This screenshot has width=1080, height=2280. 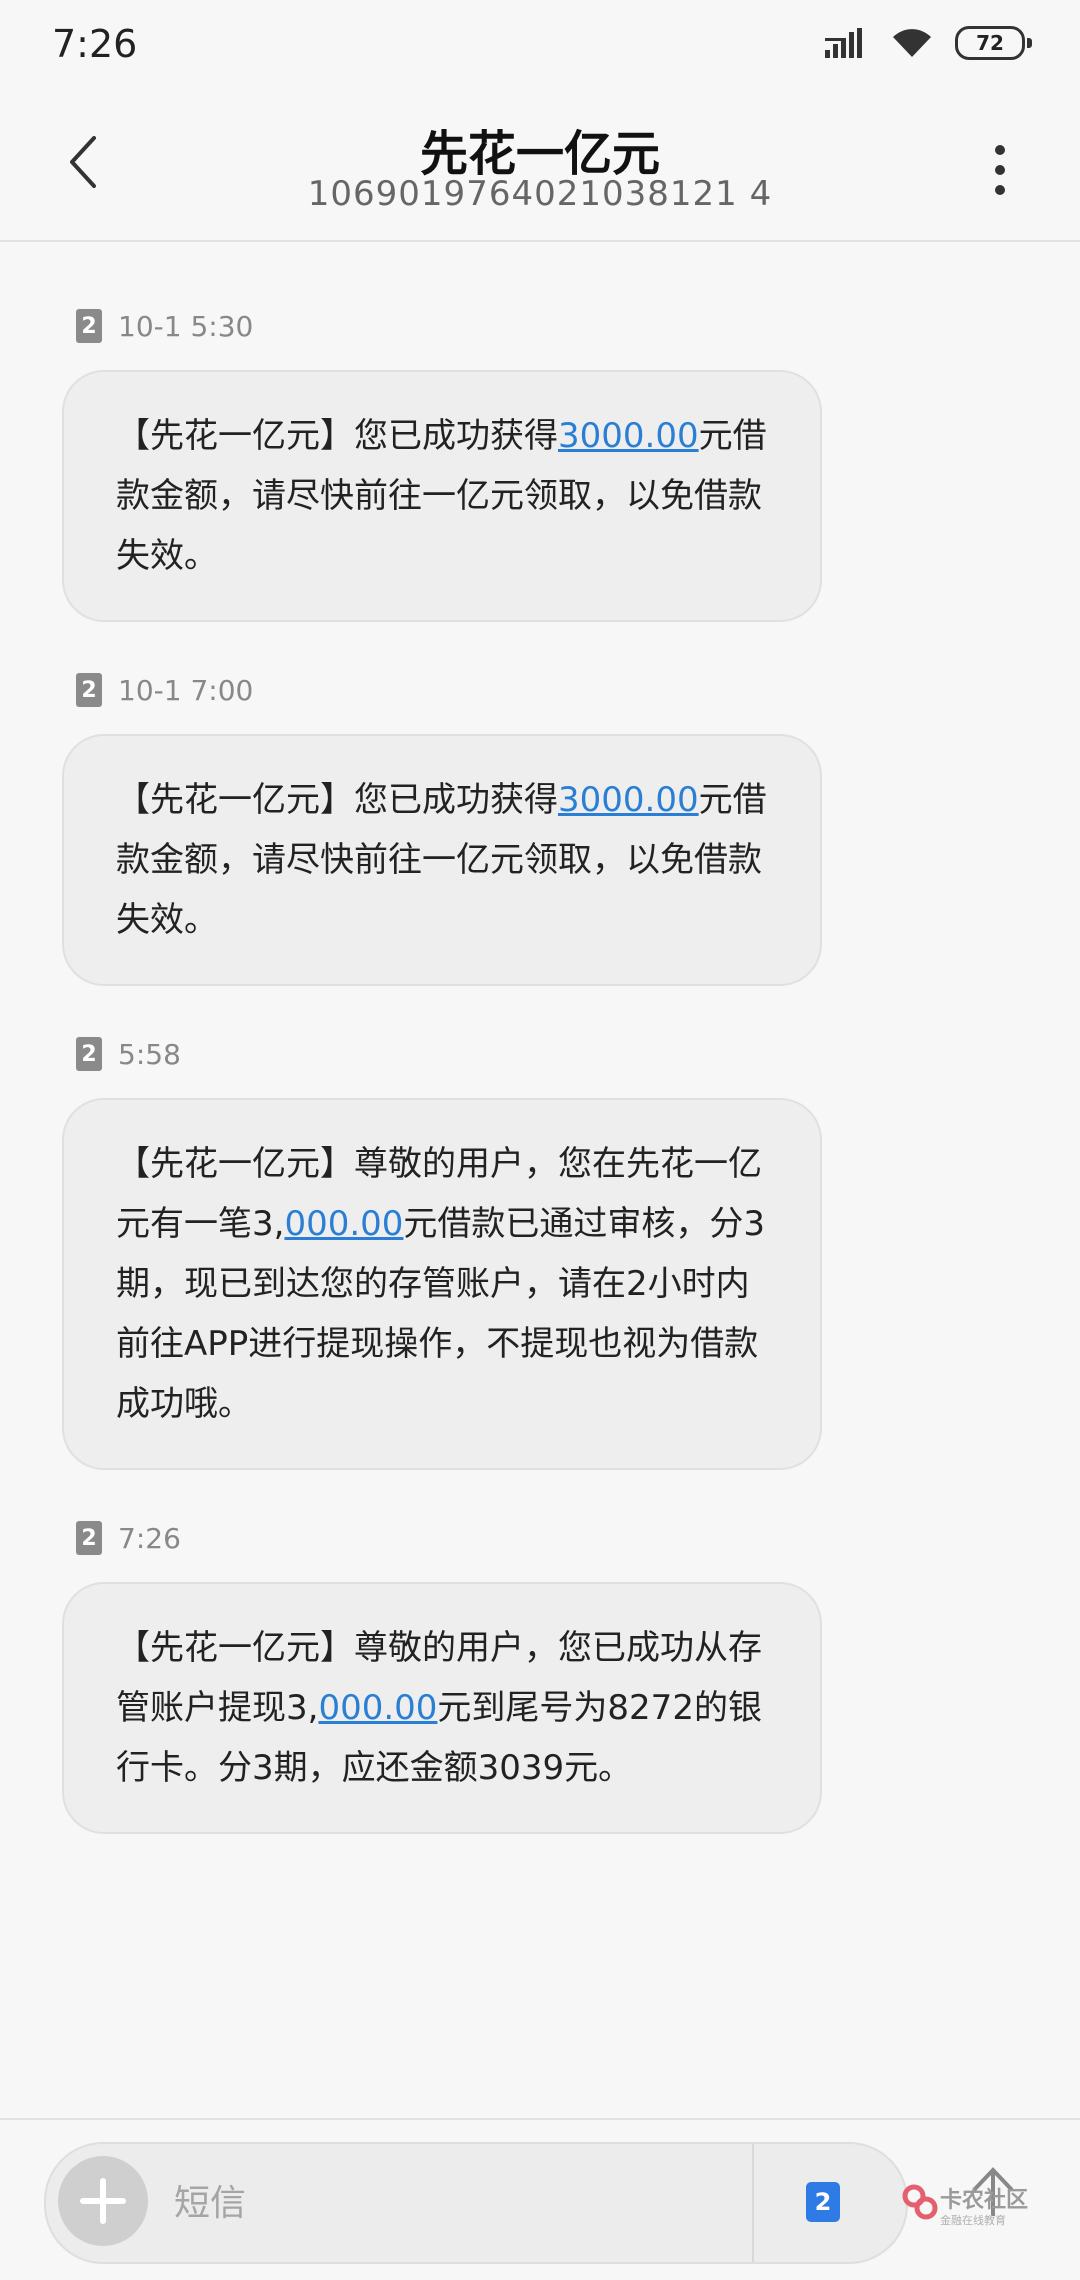 I want to click on composer-divider, so click(x=753, y=2203).